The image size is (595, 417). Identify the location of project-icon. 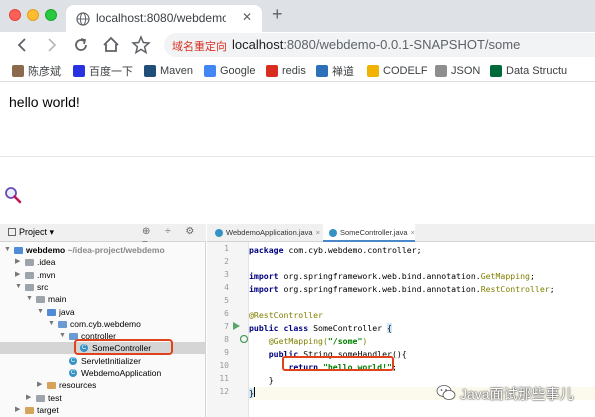
(12, 232).